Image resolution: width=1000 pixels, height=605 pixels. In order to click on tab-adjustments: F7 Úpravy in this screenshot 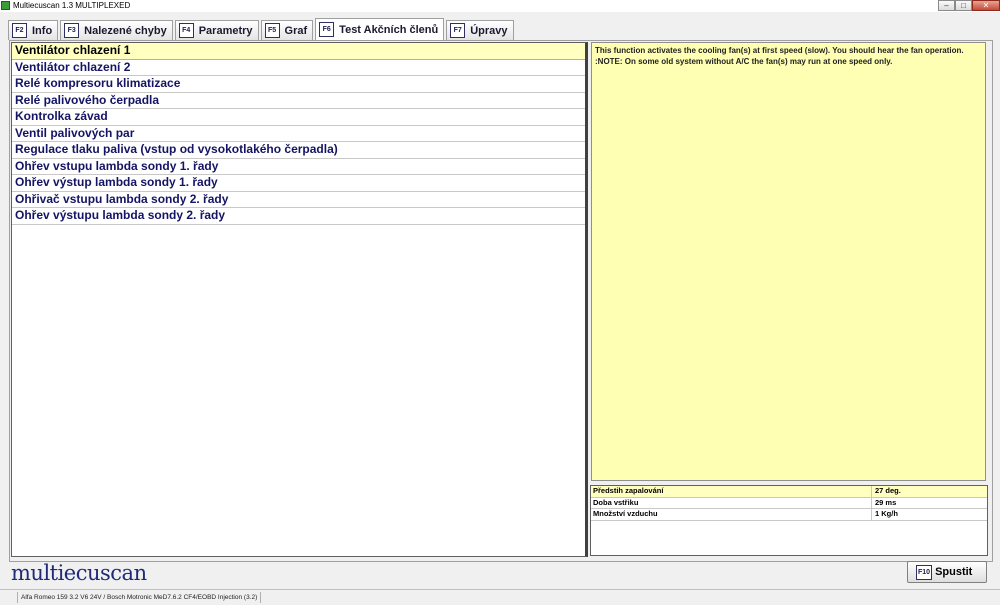, I will do `click(480, 30)`.